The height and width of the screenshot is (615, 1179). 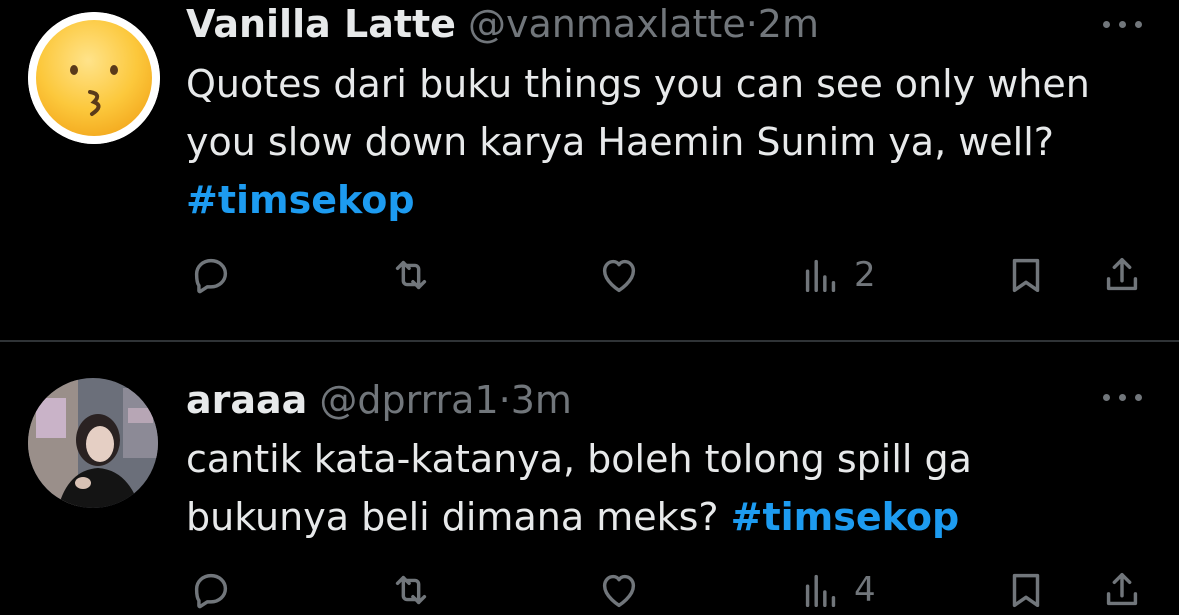 What do you see at coordinates (820, 591) in the screenshot?
I see `views-icon` at bounding box center [820, 591].